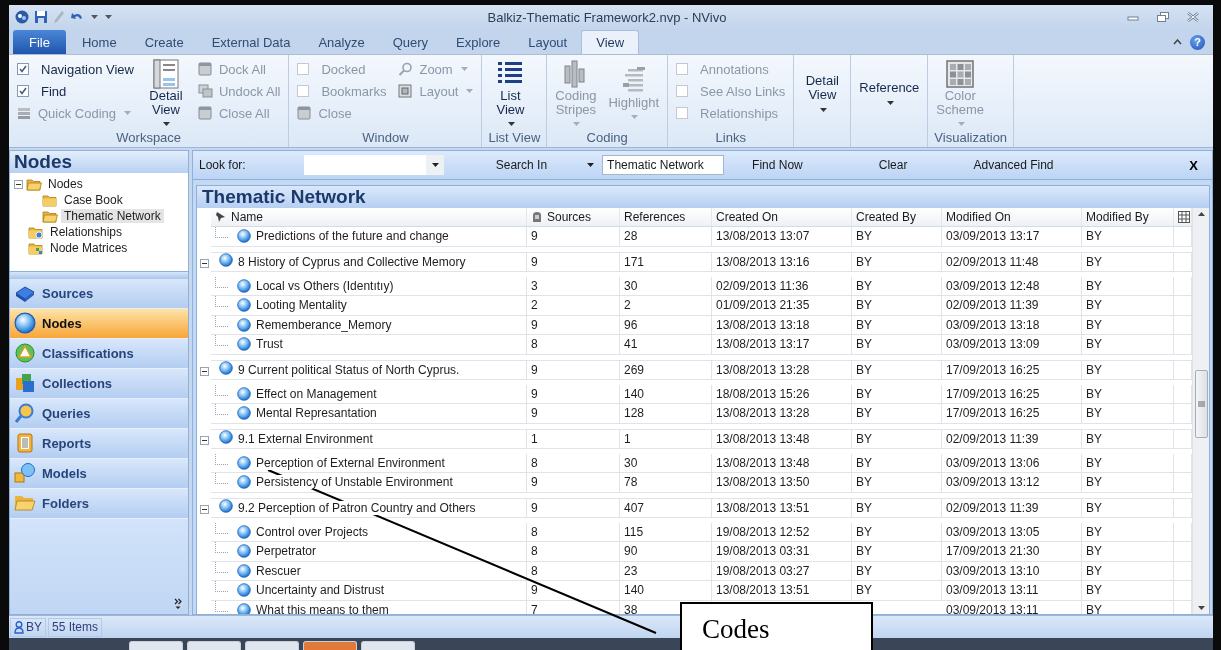 The height and width of the screenshot is (650, 1221). Describe the element at coordinates (666, 483) in the screenshot. I see `table-cell: 78` at that location.